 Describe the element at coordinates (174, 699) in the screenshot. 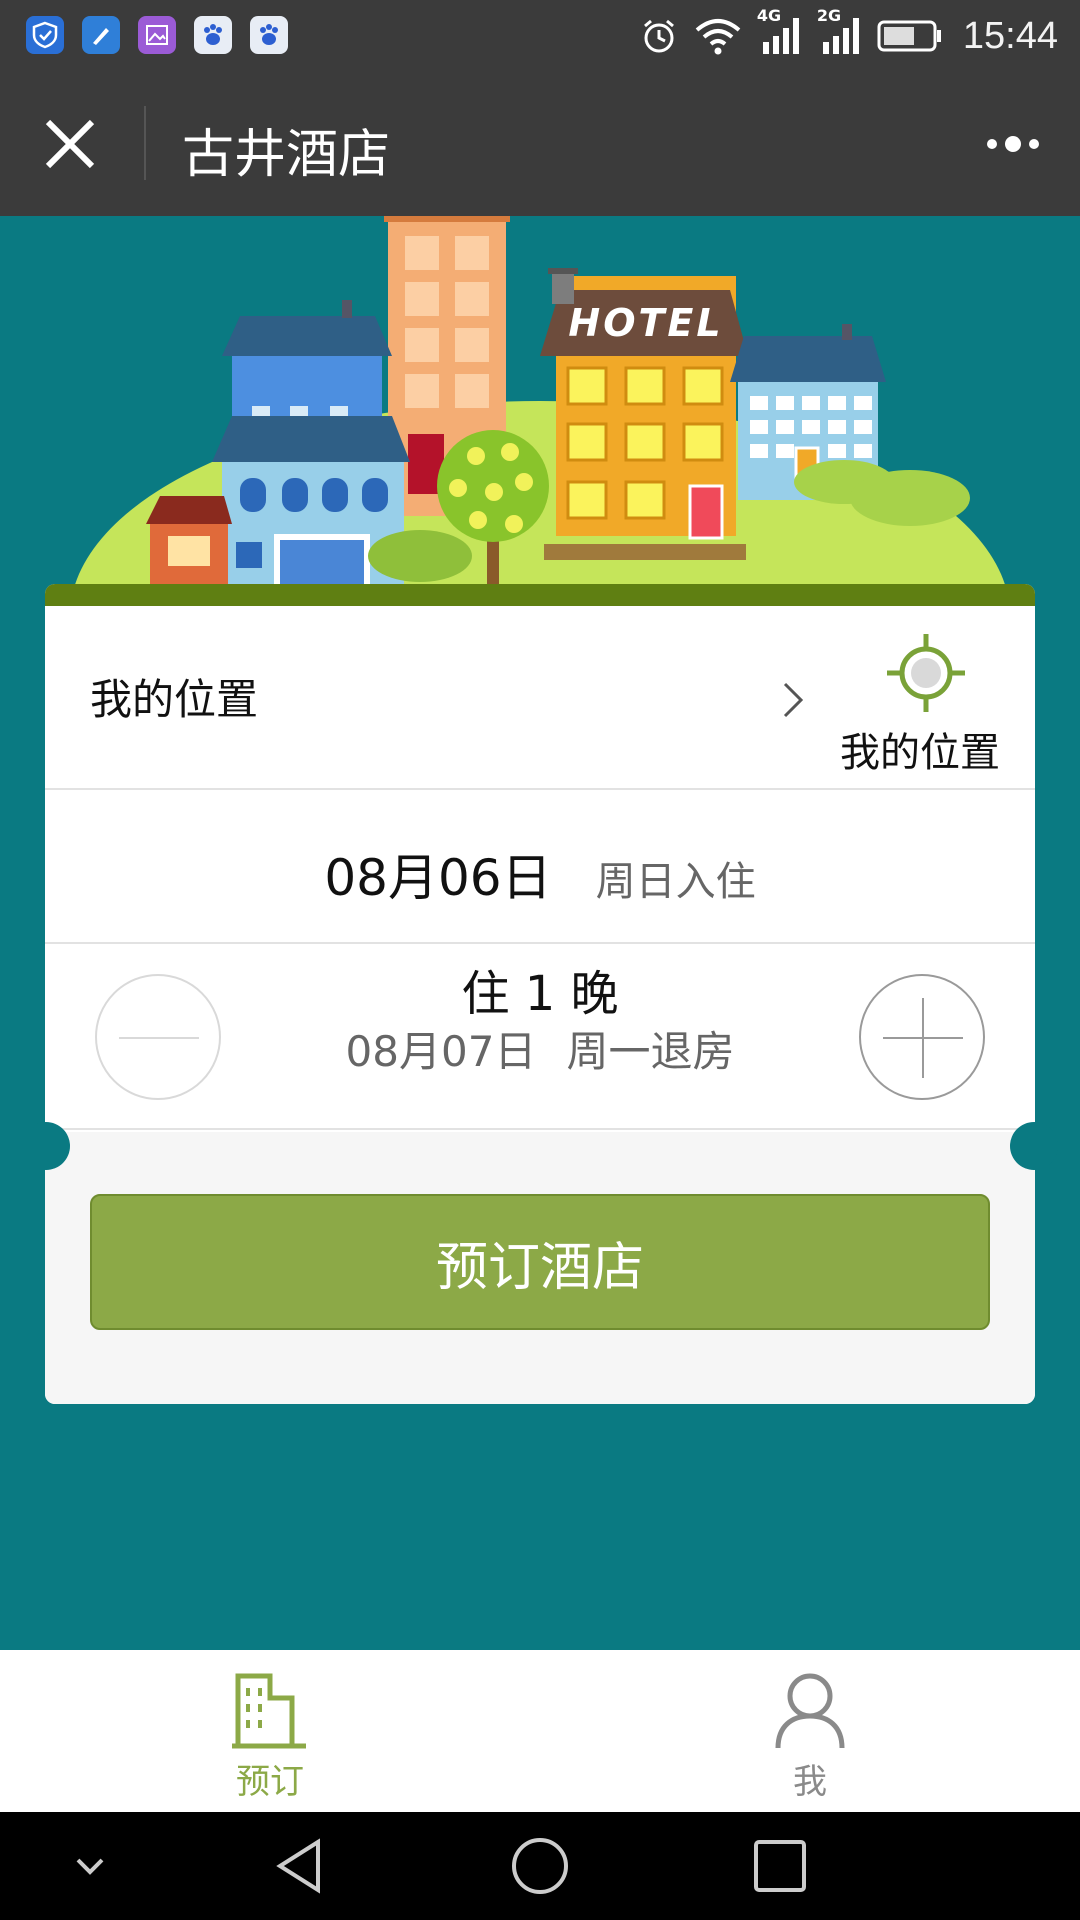

I see `location-label: 我的位置` at that location.